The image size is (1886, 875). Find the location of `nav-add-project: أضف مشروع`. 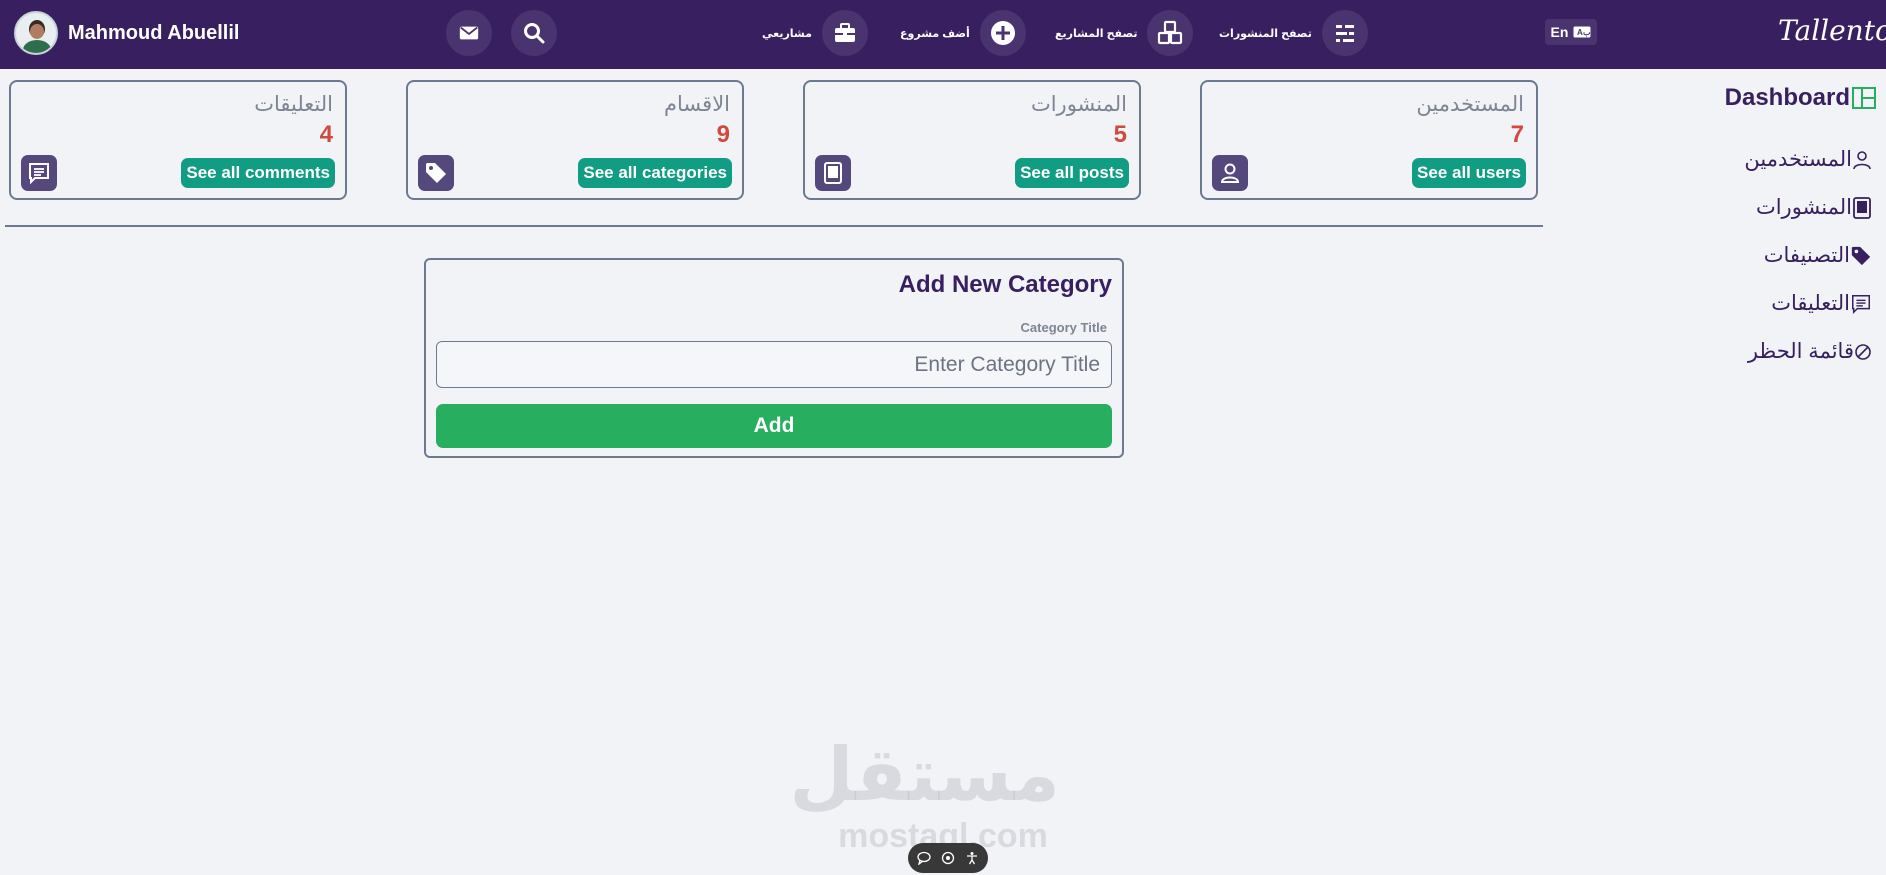

nav-add-project: أضف مشروع is located at coordinates (963, 33).